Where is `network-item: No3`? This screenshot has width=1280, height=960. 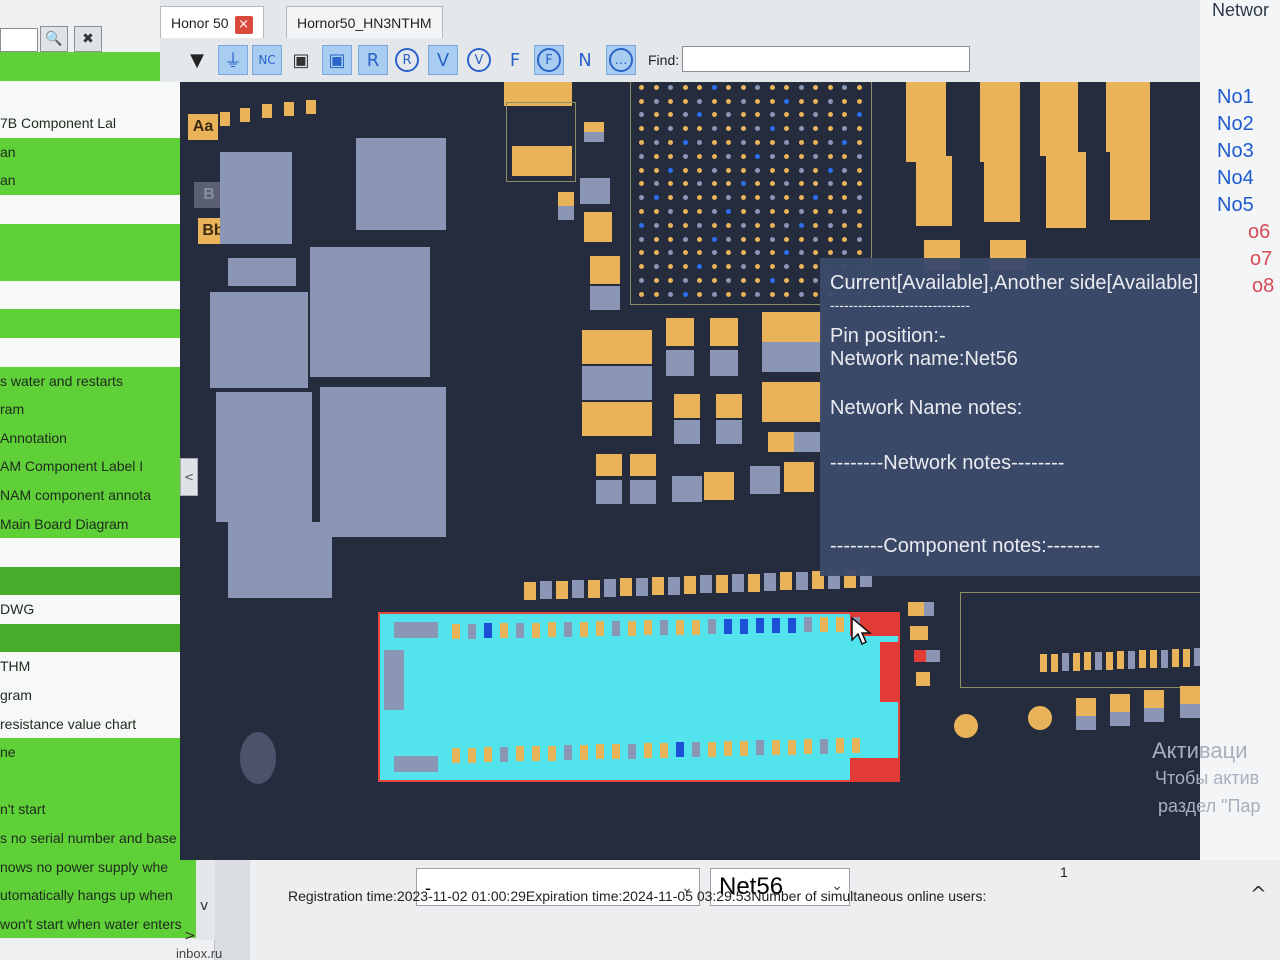 network-item: No3 is located at coordinates (1235, 151).